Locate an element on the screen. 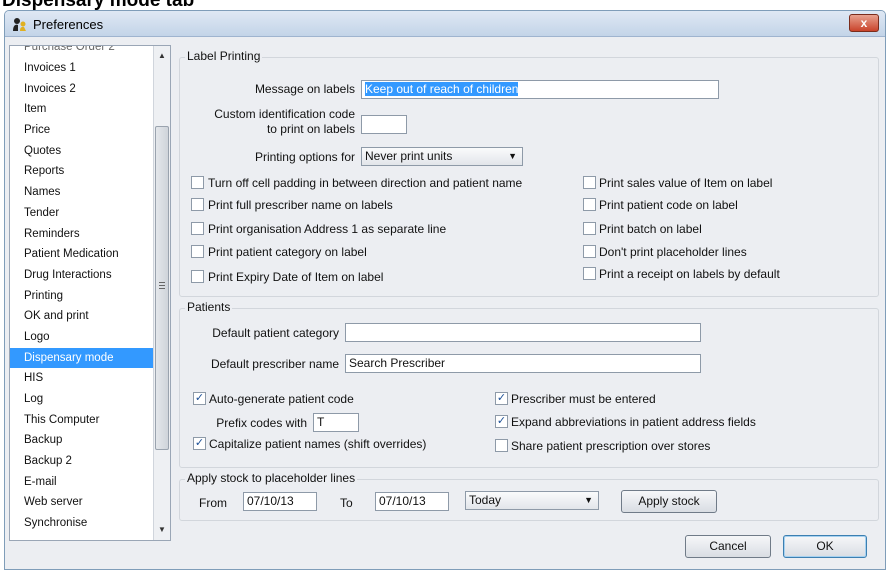 The image size is (888, 572). checkbox-share-prescription-label: Share patient prescription over stores is located at coordinates (611, 446).